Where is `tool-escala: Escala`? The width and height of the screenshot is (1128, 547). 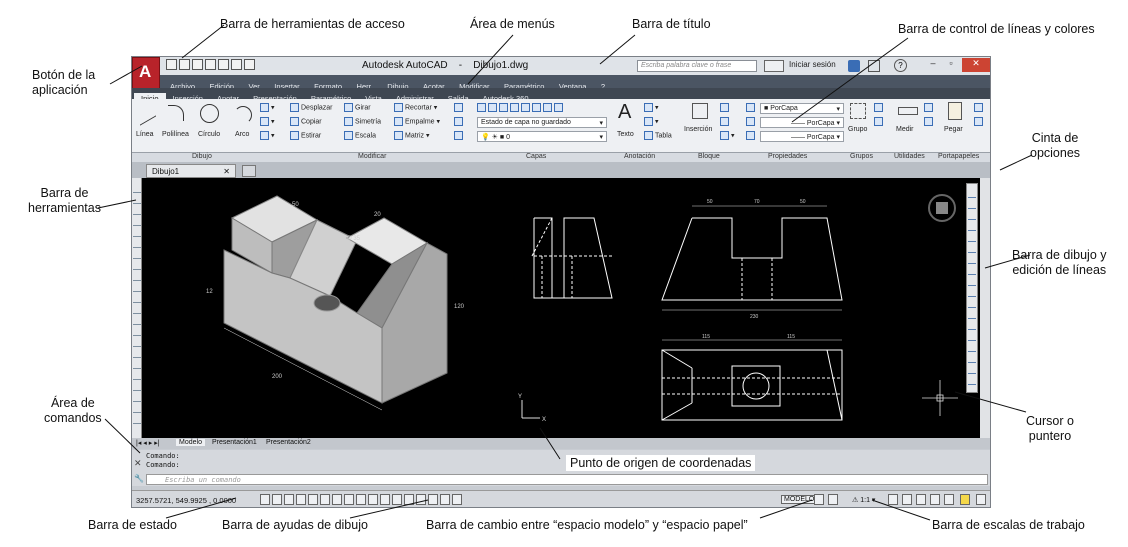 tool-escala: Escala is located at coordinates (360, 135).